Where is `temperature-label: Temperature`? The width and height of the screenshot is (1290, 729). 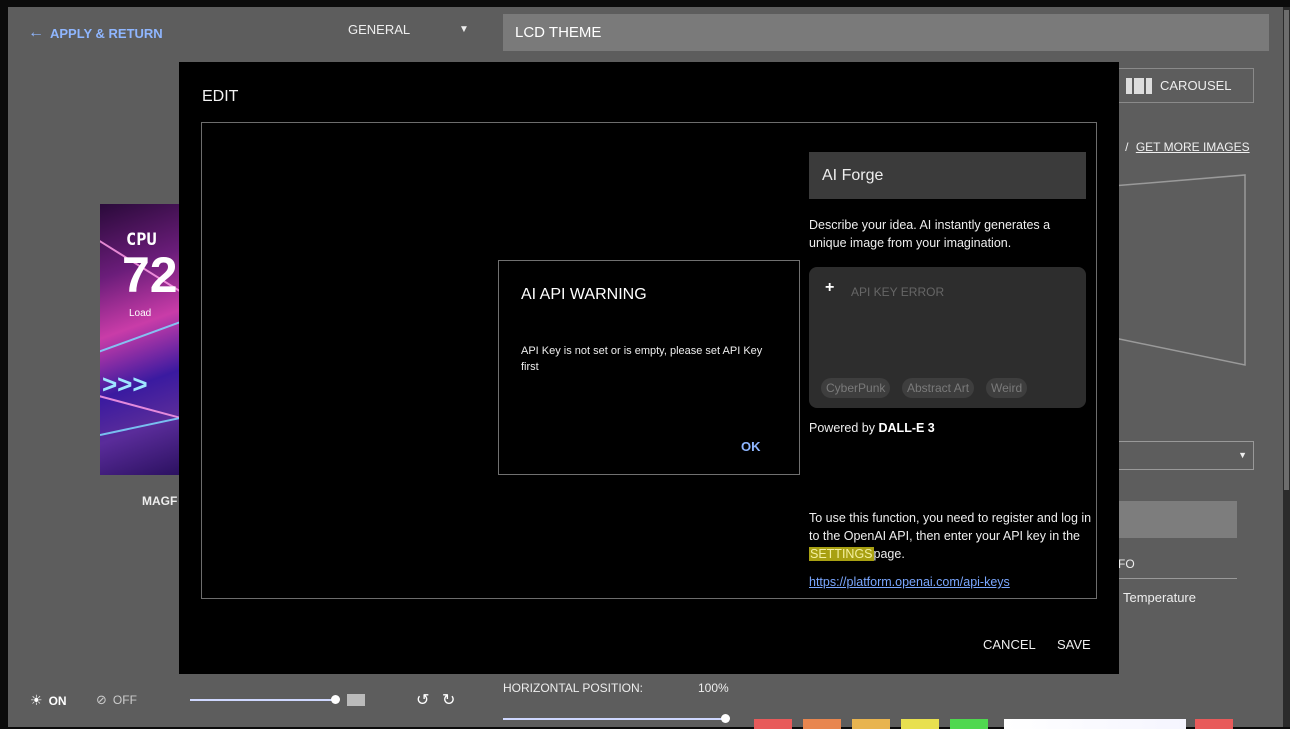 temperature-label: Temperature is located at coordinates (1159, 597).